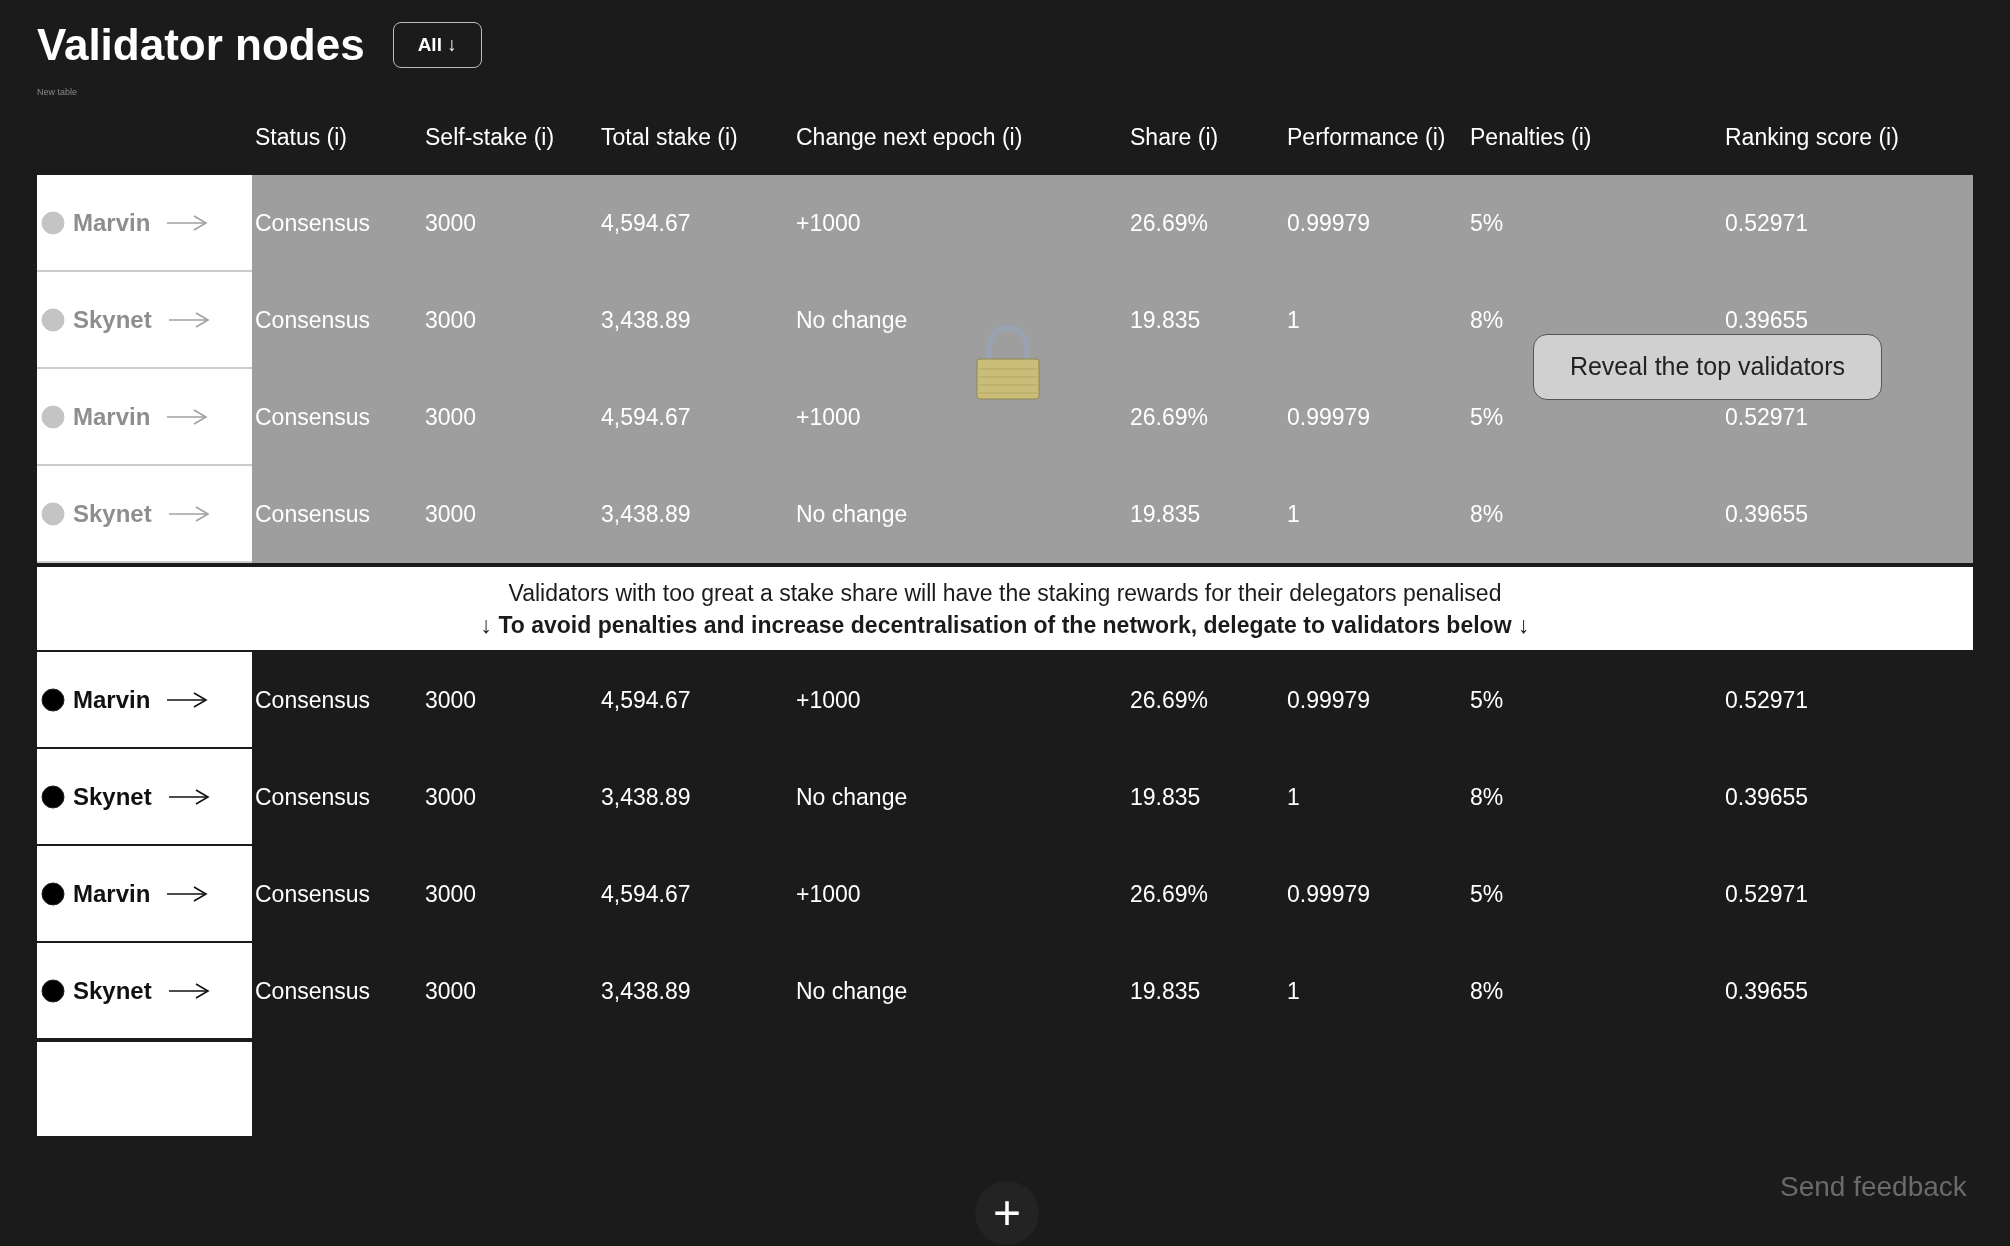 This screenshot has width=2010, height=1246. What do you see at coordinates (437, 45) in the screenshot?
I see `filter-button: All ↓` at bounding box center [437, 45].